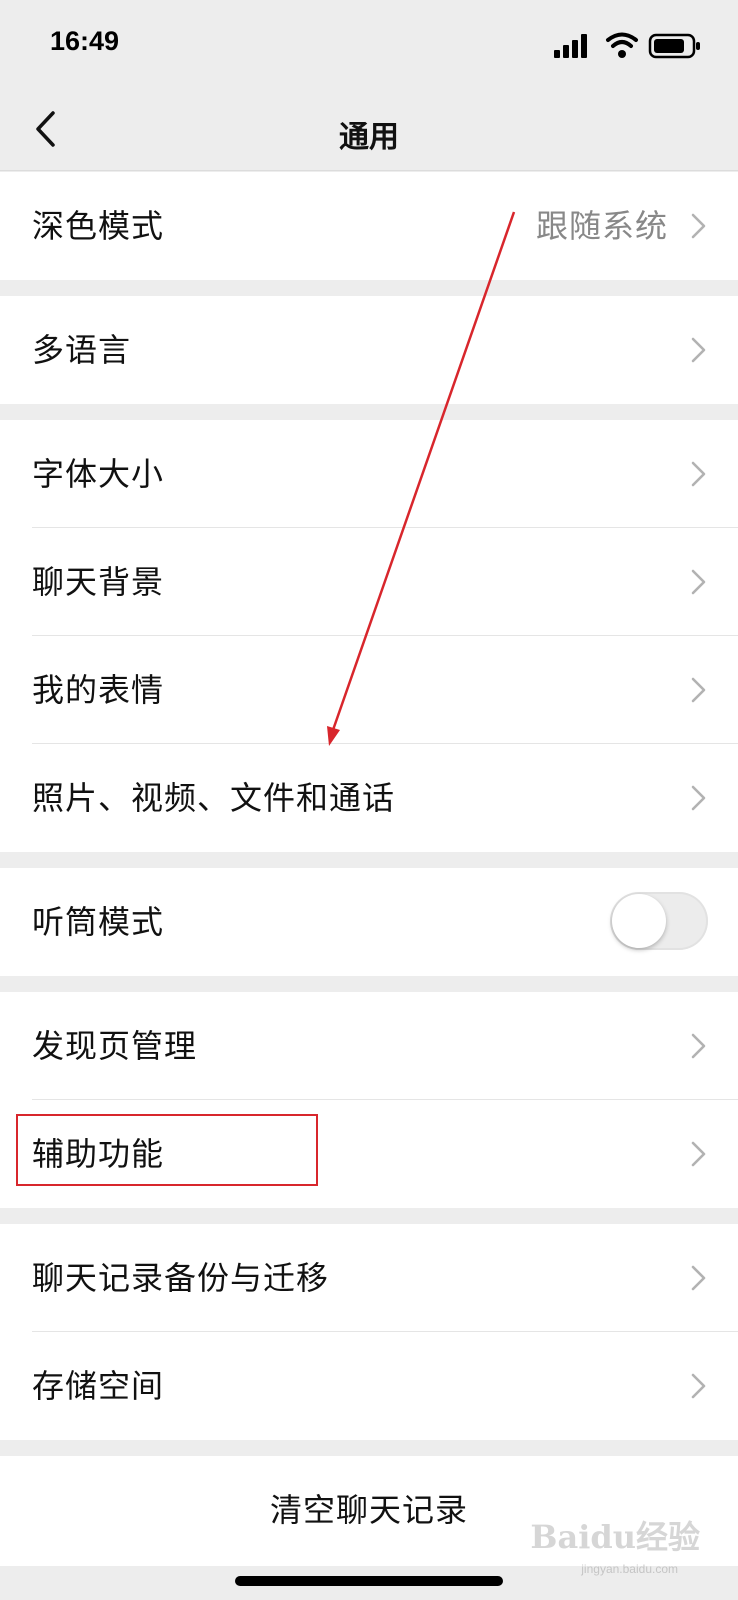 This screenshot has height=1600, width=738. I want to click on status-time: 16:49, so click(85, 41).